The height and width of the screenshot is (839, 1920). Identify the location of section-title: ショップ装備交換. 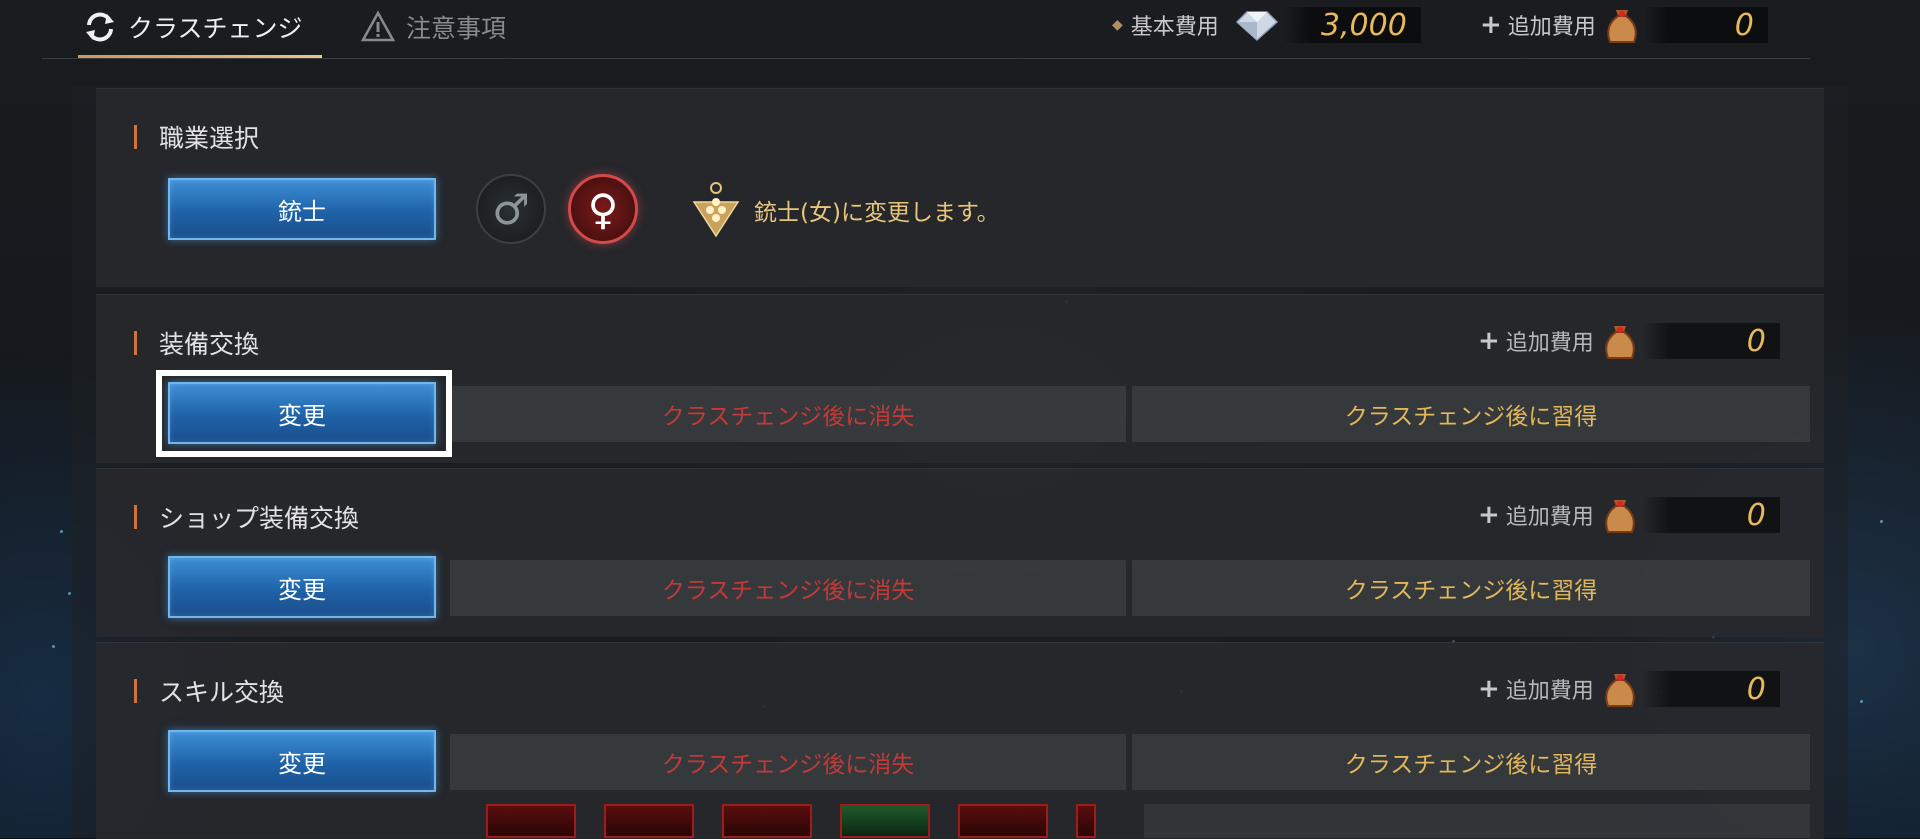
(246, 517).